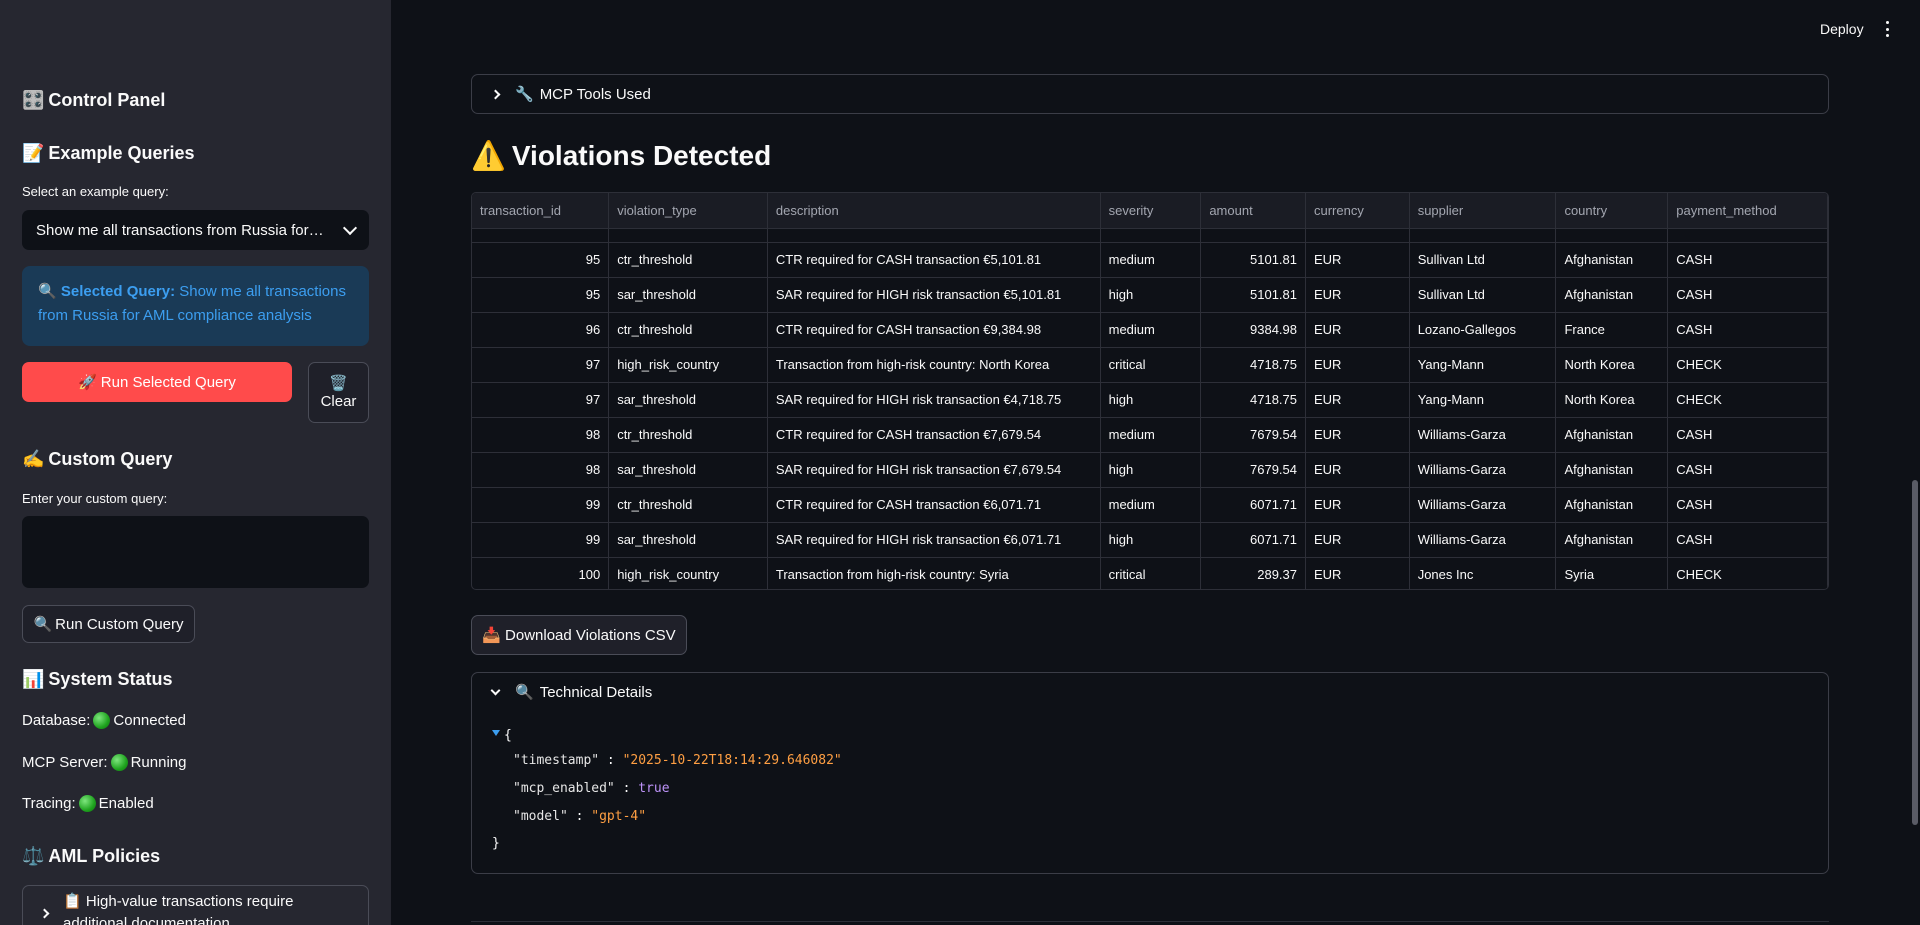  What do you see at coordinates (688, 540) in the screenshot?
I see `table-cell-violation-type: sar_threshold` at bounding box center [688, 540].